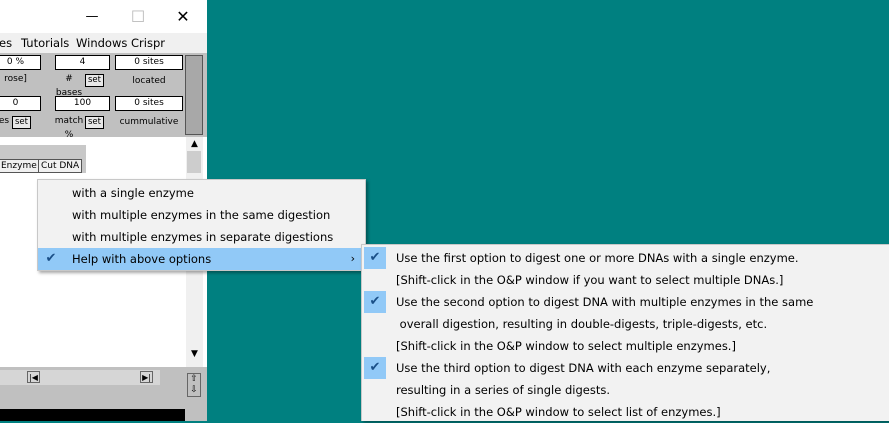 This screenshot has height=423, width=889. What do you see at coordinates (103, 394) in the screenshot?
I see `bottom-strip: |◀ ▶| ⇧ ⇩` at bounding box center [103, 394].